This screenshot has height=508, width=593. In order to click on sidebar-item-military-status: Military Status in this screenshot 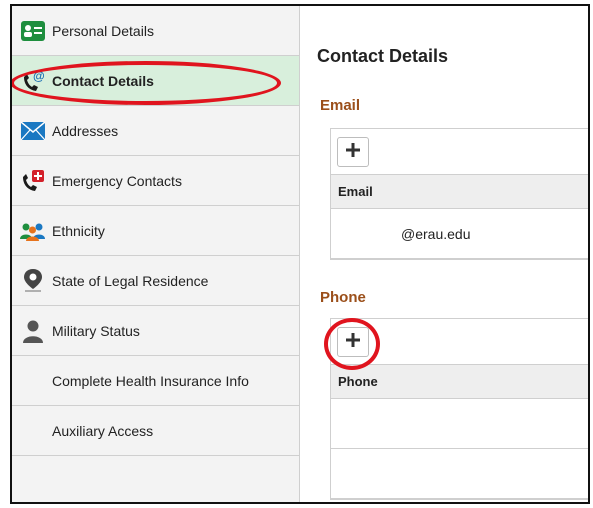, I will do `click(155, 331)`.